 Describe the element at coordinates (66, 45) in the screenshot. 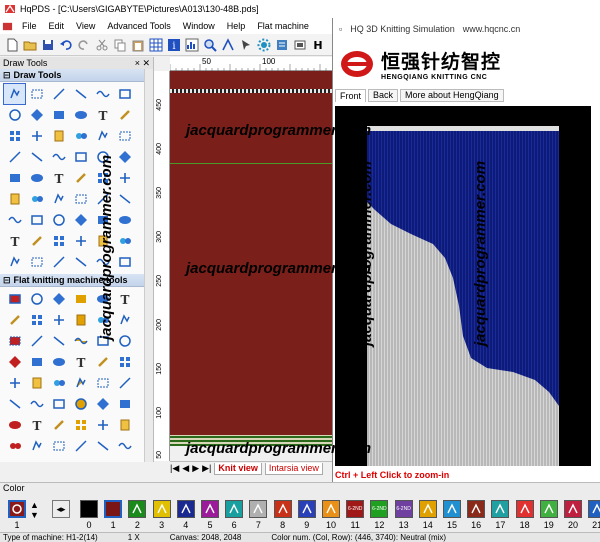

I see `undo-icon` at that location.